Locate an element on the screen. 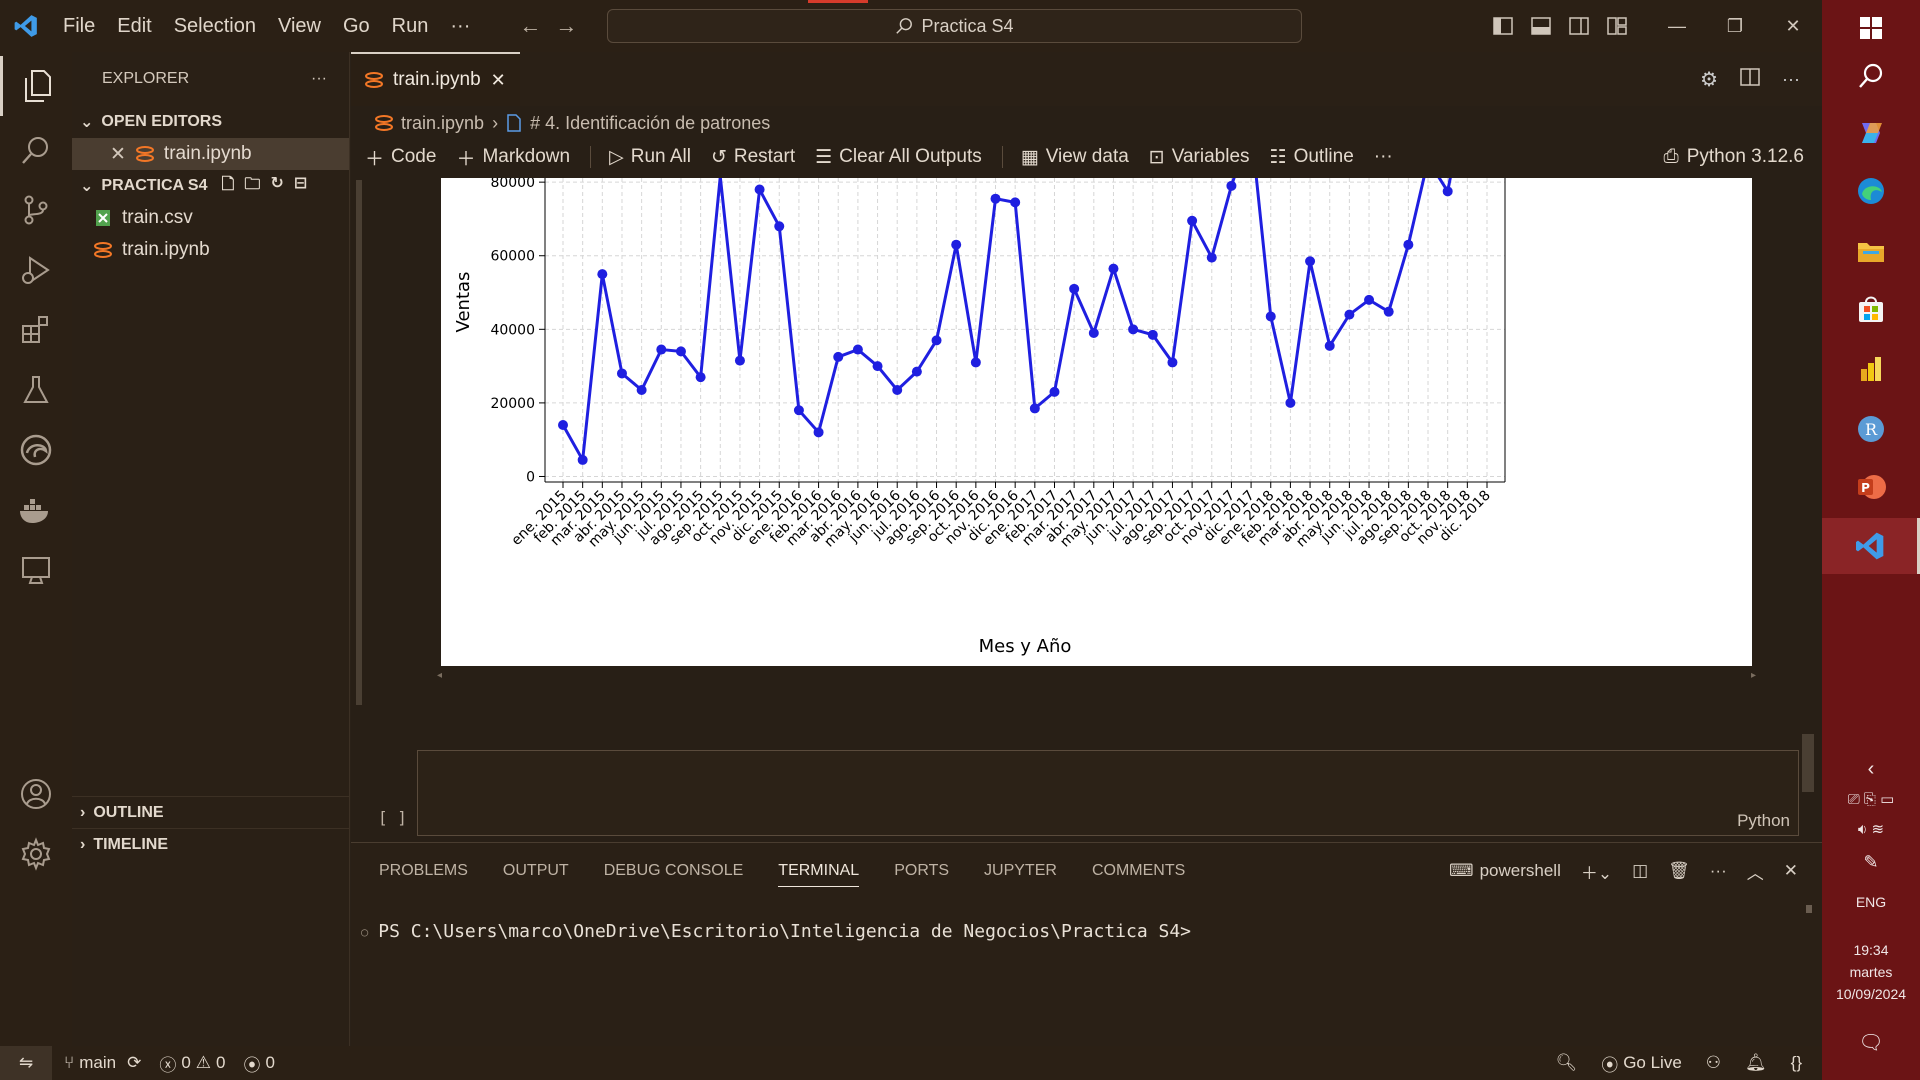 Image resolution: width=1920 pixels, height=1080 pixels. customize-layout-icon is located at coordinates (1617, 26).